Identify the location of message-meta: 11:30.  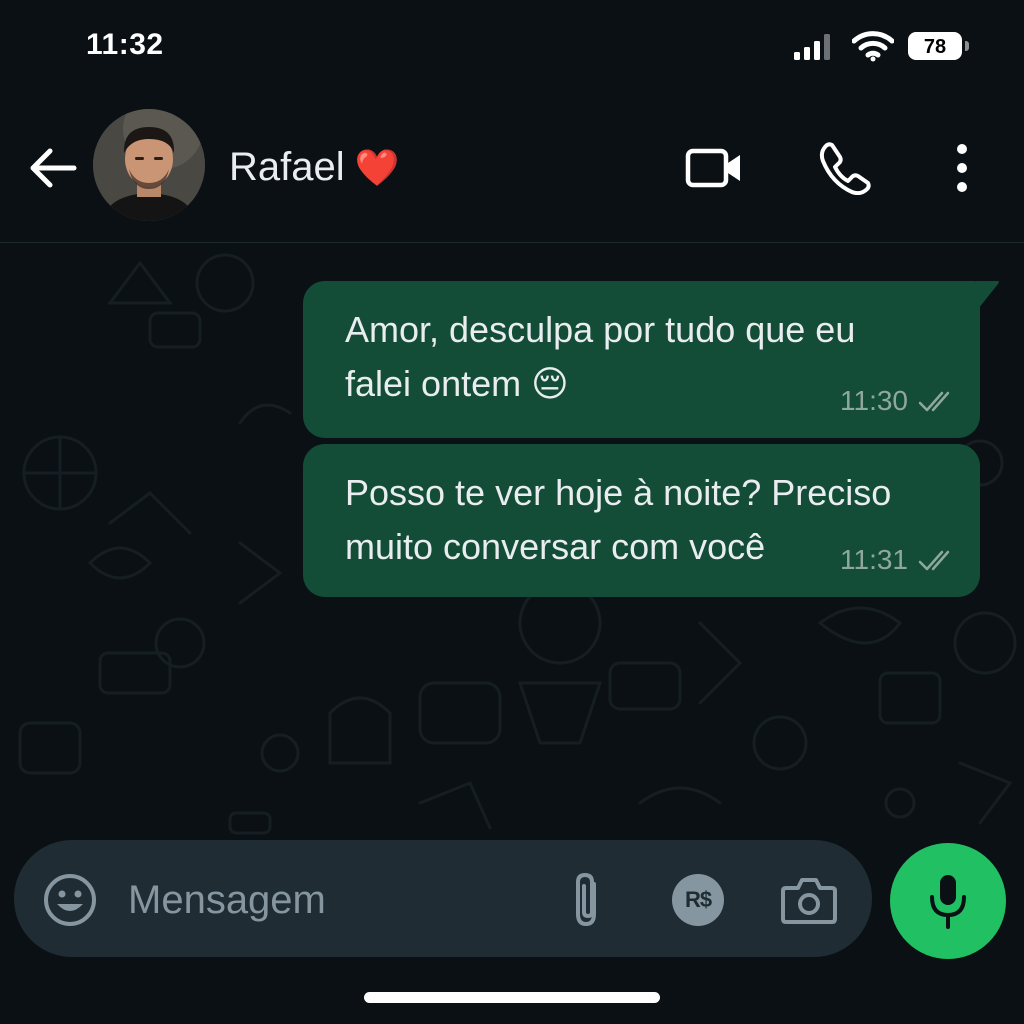
(899, 401).